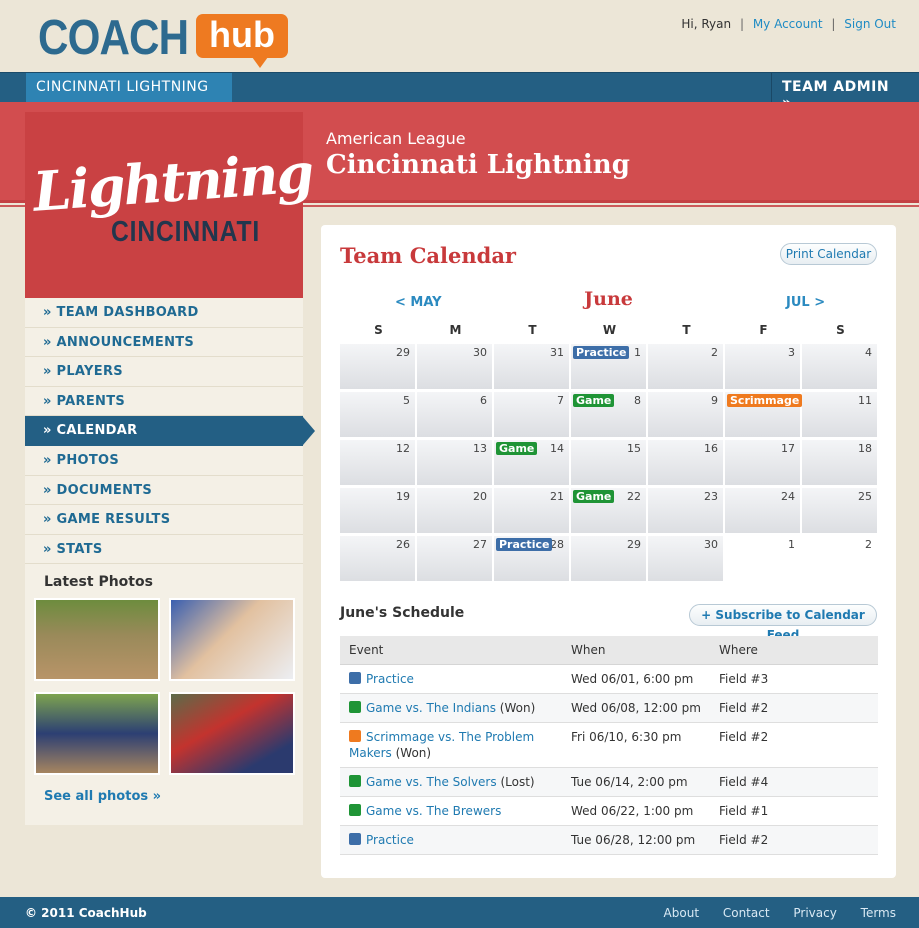  I want to click on subscribe-calendar-feed-button: + Subscribe to Calendar Feed, so click(783, 623).